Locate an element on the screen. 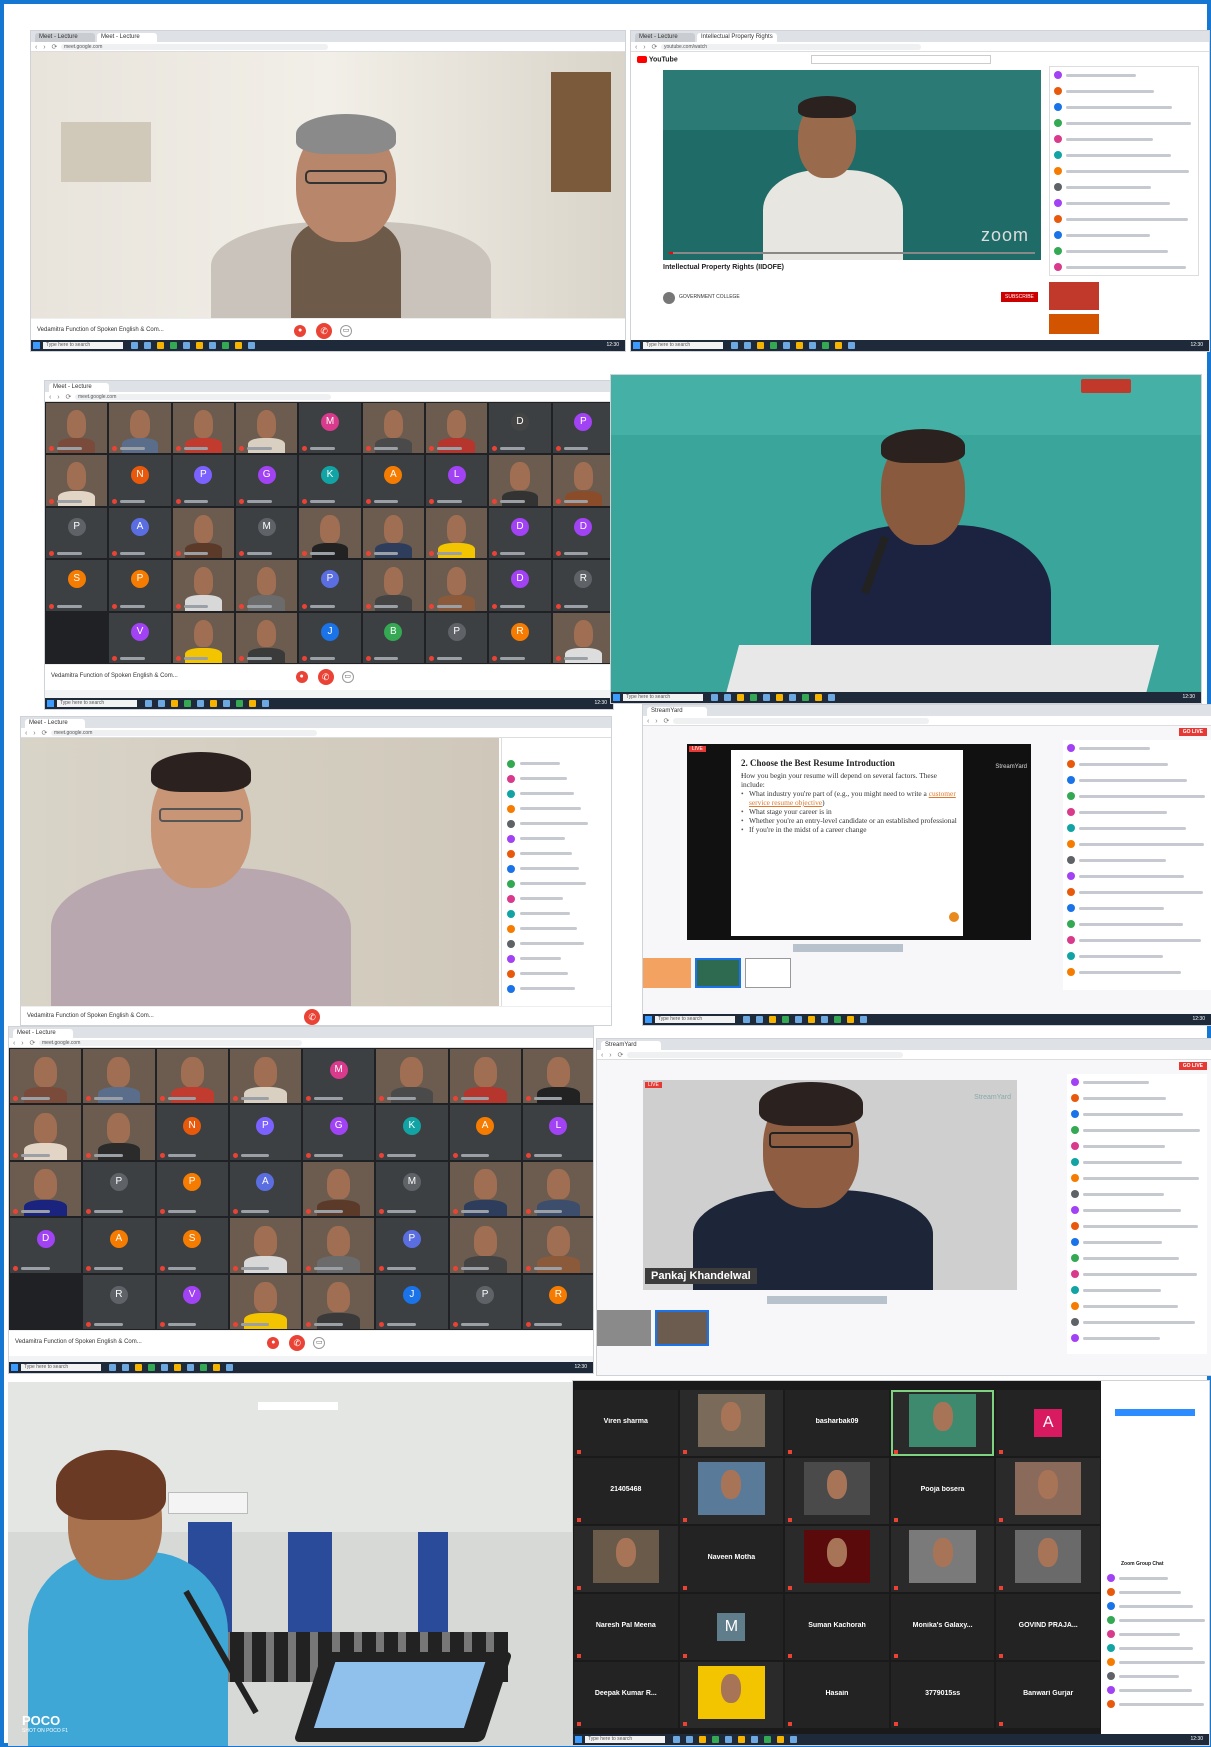  zoom-participant-tile: M is located at coordinates (731, 1627).